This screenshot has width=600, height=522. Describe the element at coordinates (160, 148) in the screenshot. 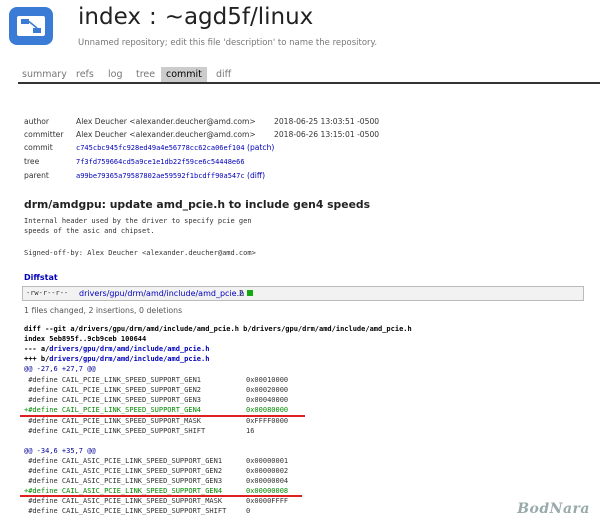

I see `commit-hash-link: c745cbc945fc928ed49a4e56778cc62ca06ef104` at that location.